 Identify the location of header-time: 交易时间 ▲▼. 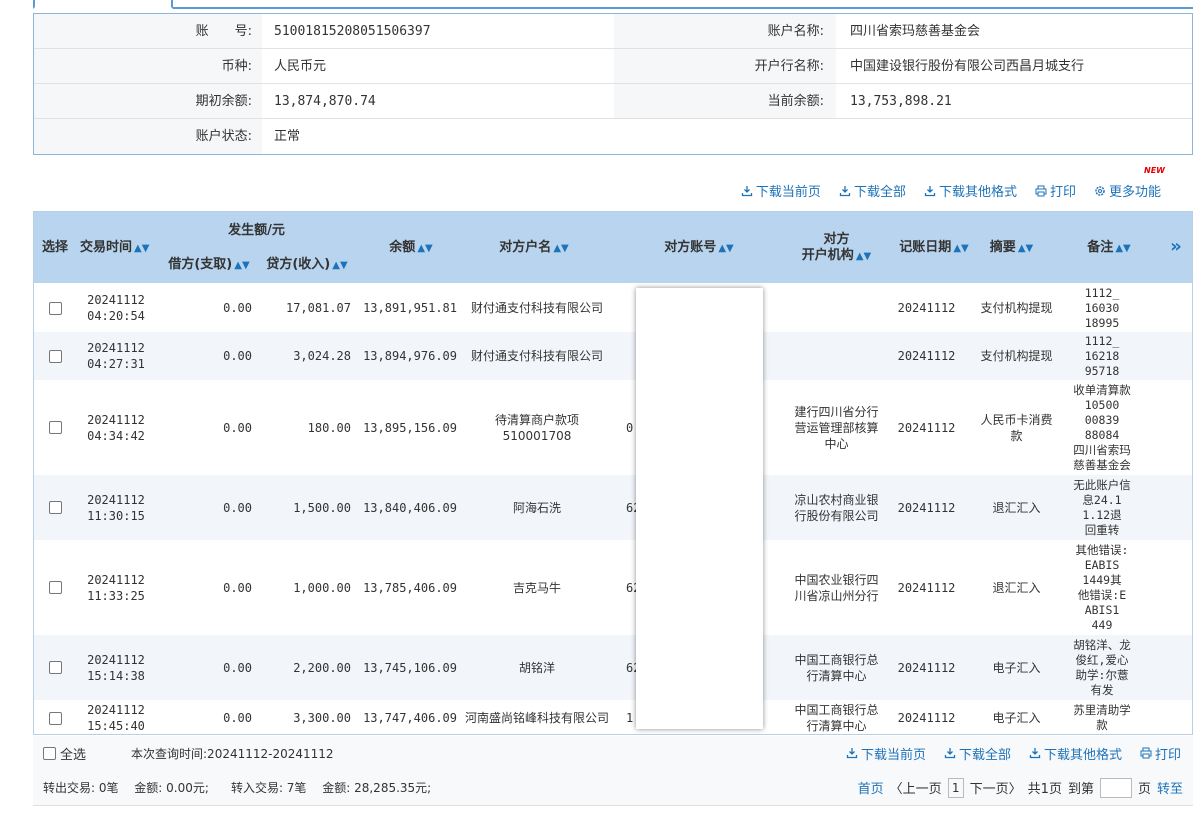
(120, 248).